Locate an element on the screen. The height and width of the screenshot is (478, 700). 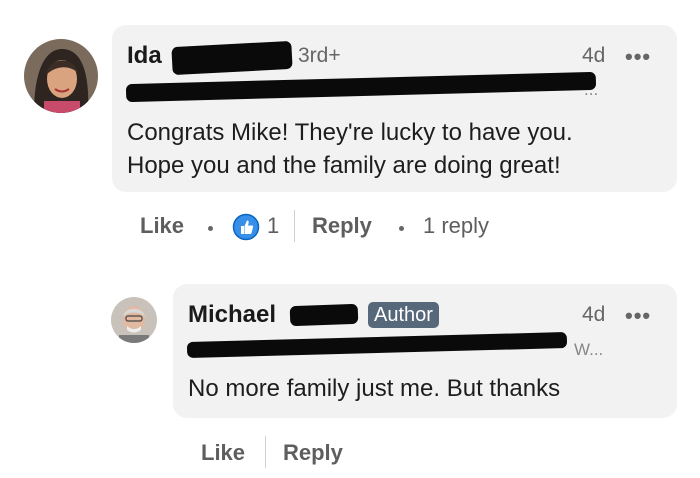
redacted-surname is located at coordinates (324, 315).